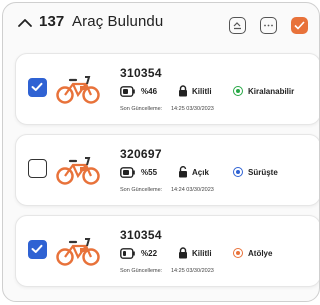  Describe the element at coordinates (260, 253) in the screenshot. I see `vehicle-status: Atölye` at that location.